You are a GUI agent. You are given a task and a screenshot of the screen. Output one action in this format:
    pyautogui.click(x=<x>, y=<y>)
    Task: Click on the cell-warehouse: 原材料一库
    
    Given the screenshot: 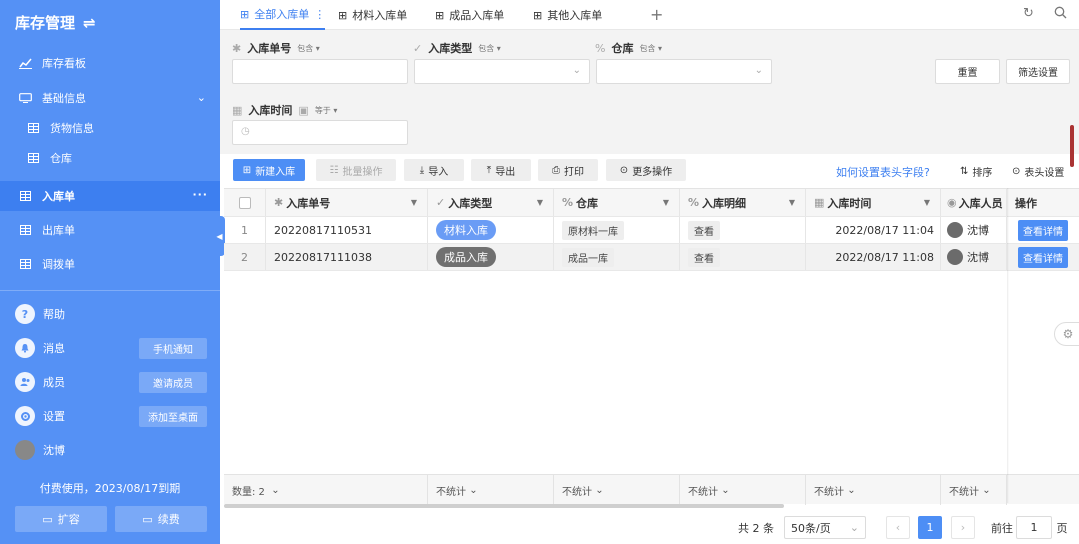 What is the action you would take?
    pyautogui.click(x=617, y=230)
    